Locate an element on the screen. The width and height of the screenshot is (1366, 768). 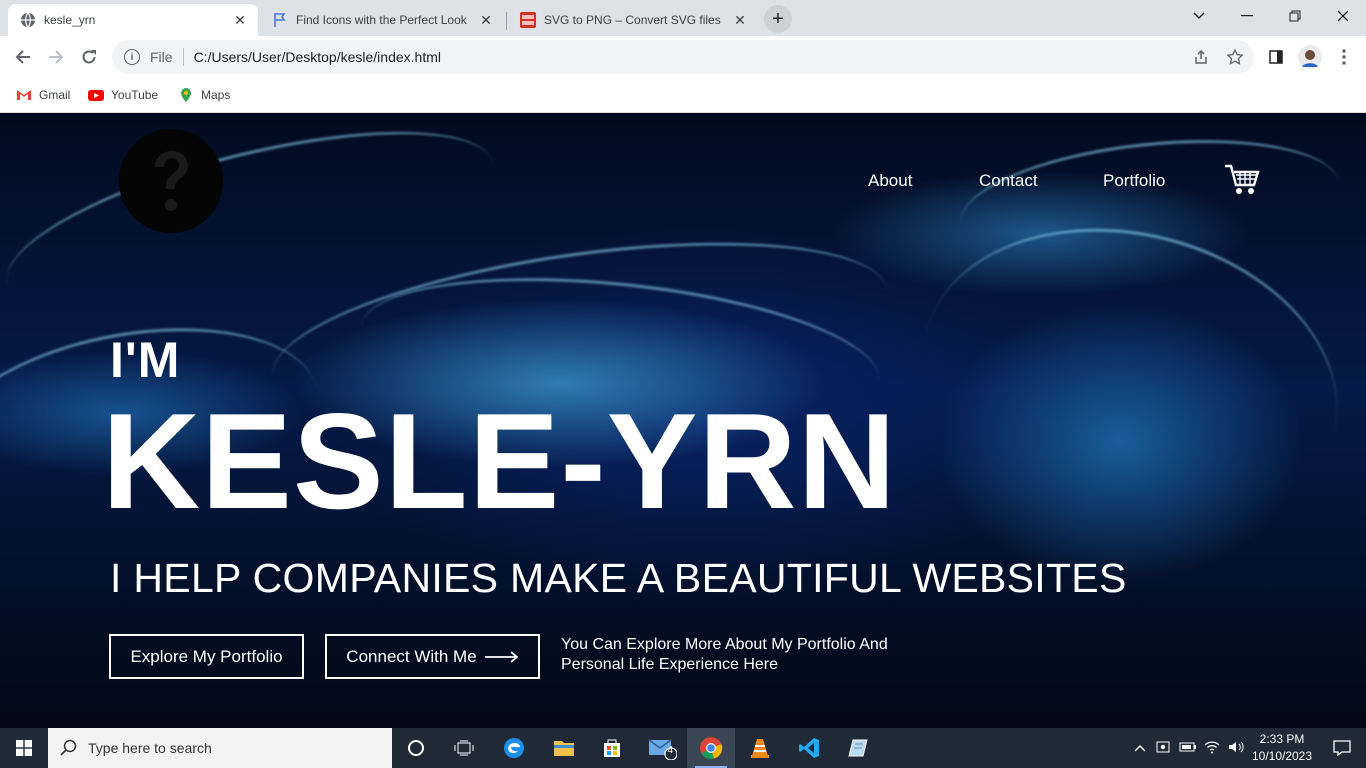
button-label: Connect With Me is located at coordinates (411, 656).